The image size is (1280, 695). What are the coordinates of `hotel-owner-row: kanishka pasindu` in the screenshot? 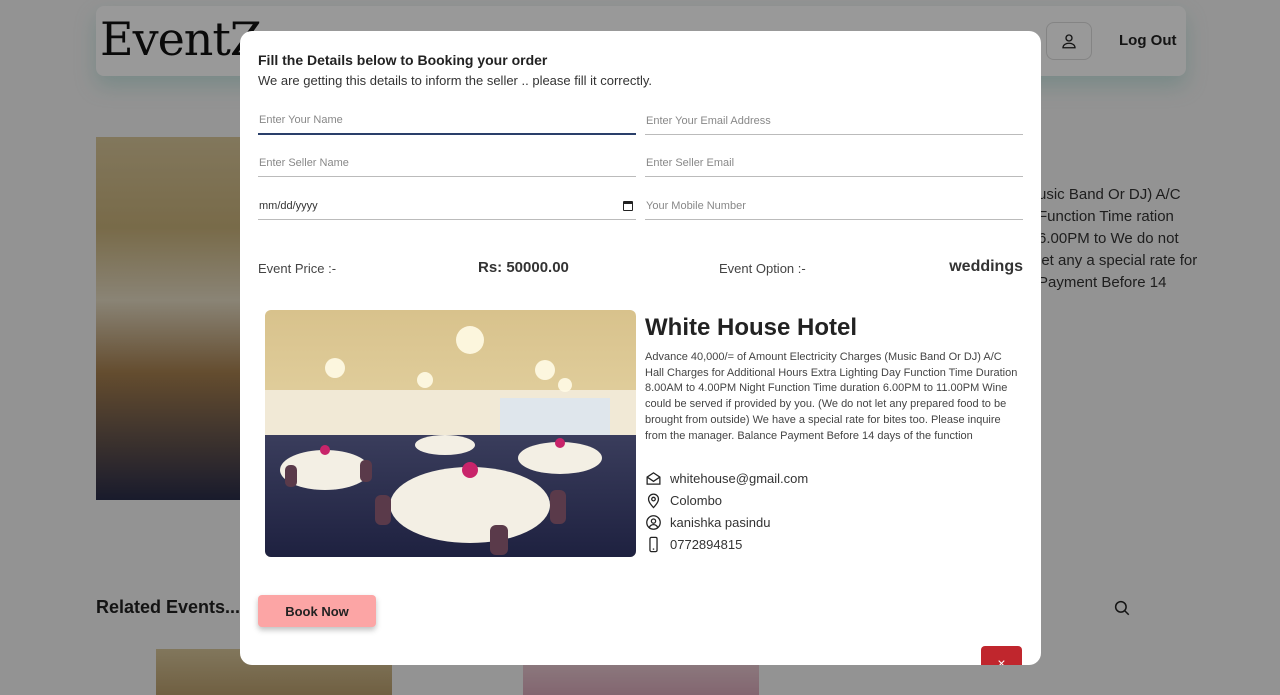 It's located at (707, 522).